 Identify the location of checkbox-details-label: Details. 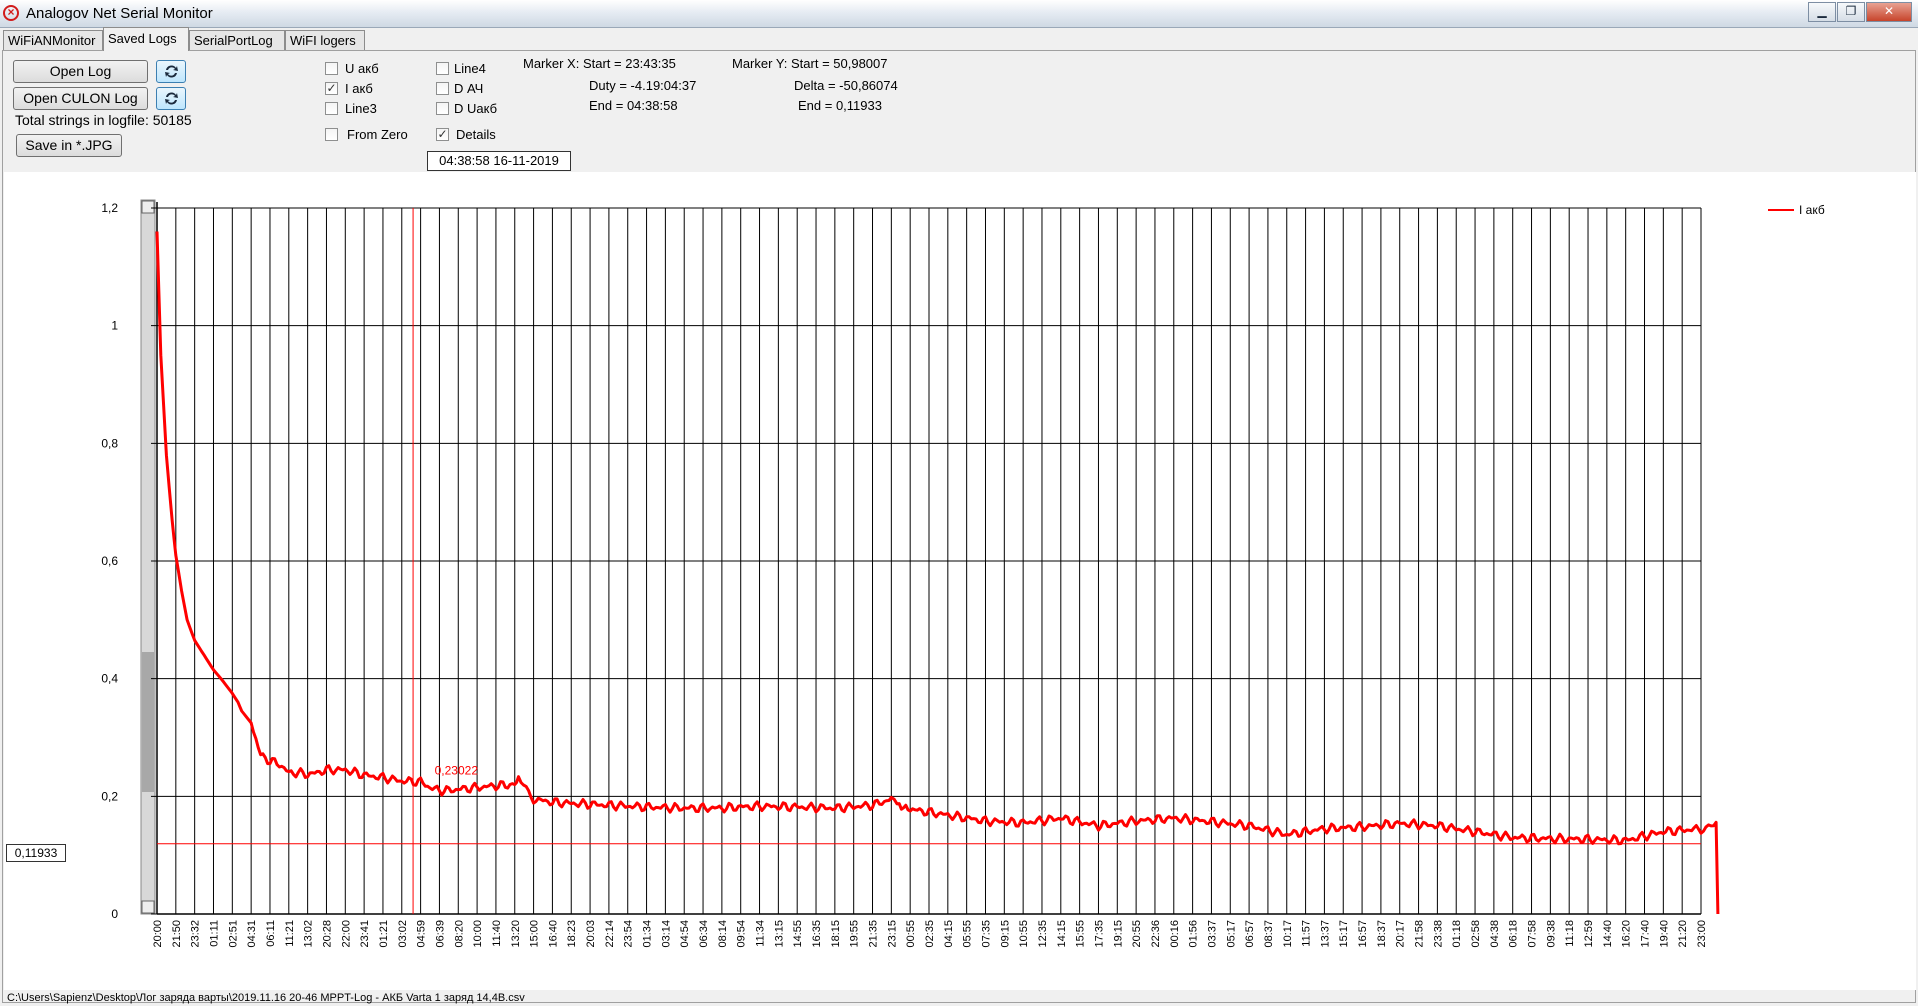
(476, 134).